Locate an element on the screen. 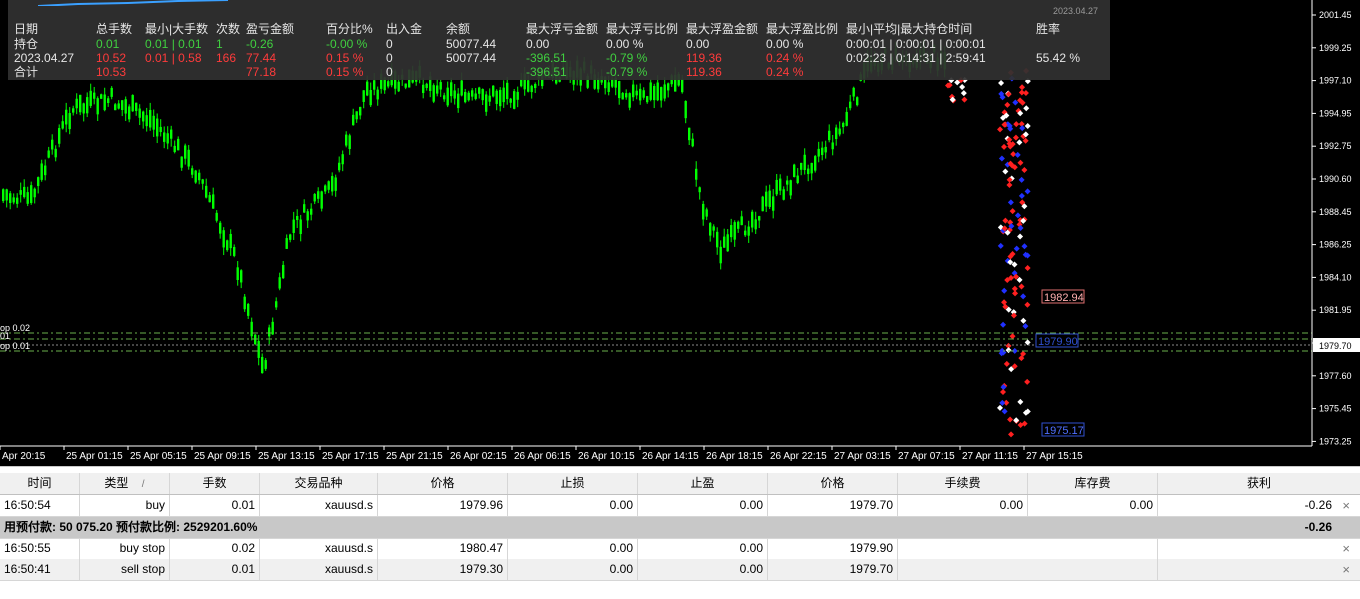  col-header-profit: 获利 is located at coordinates (1259, 483).